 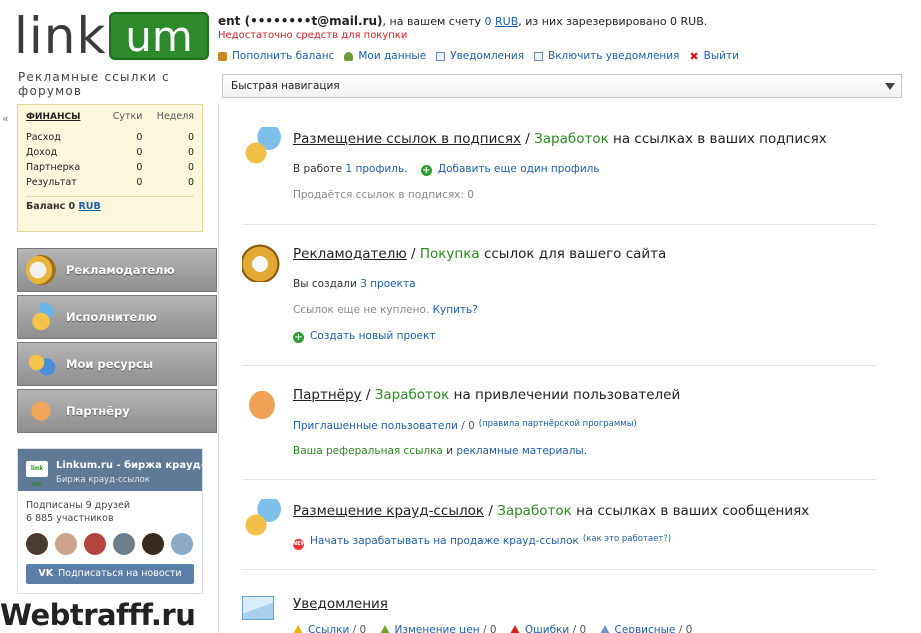 What do you see at coordinates (70, 518) in the screenshot?
I see `vk-members-count: 6 885 участников` at bounding box center [70, 518].